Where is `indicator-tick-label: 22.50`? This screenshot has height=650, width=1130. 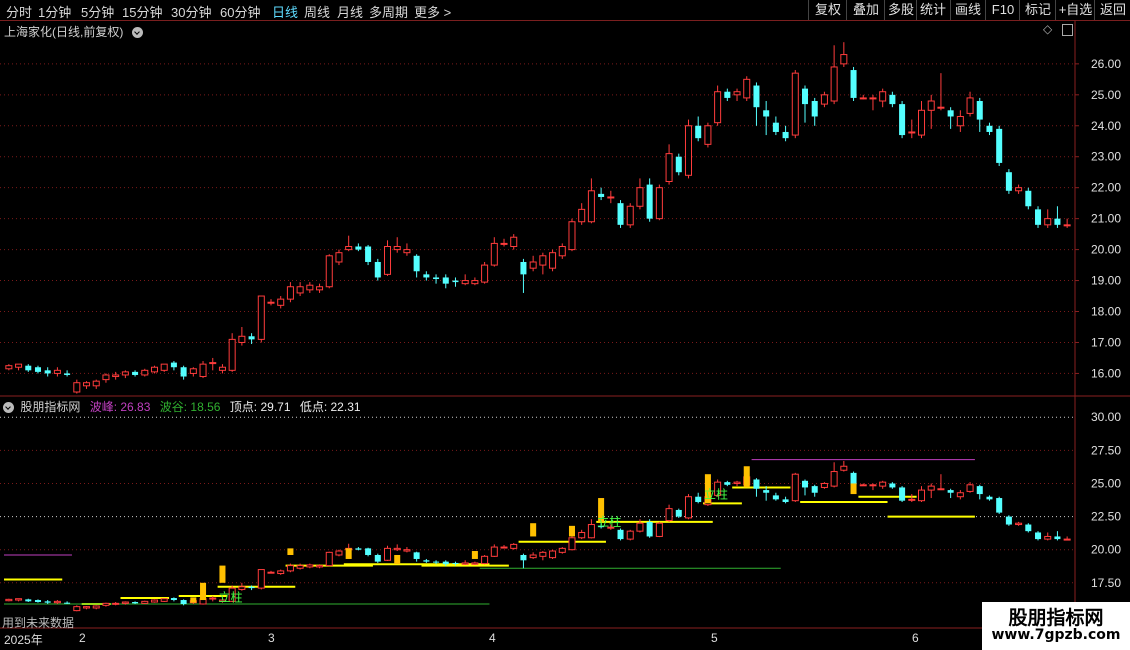 indicator-tick-label: 22.50 is located at coordinates (1106, 517).